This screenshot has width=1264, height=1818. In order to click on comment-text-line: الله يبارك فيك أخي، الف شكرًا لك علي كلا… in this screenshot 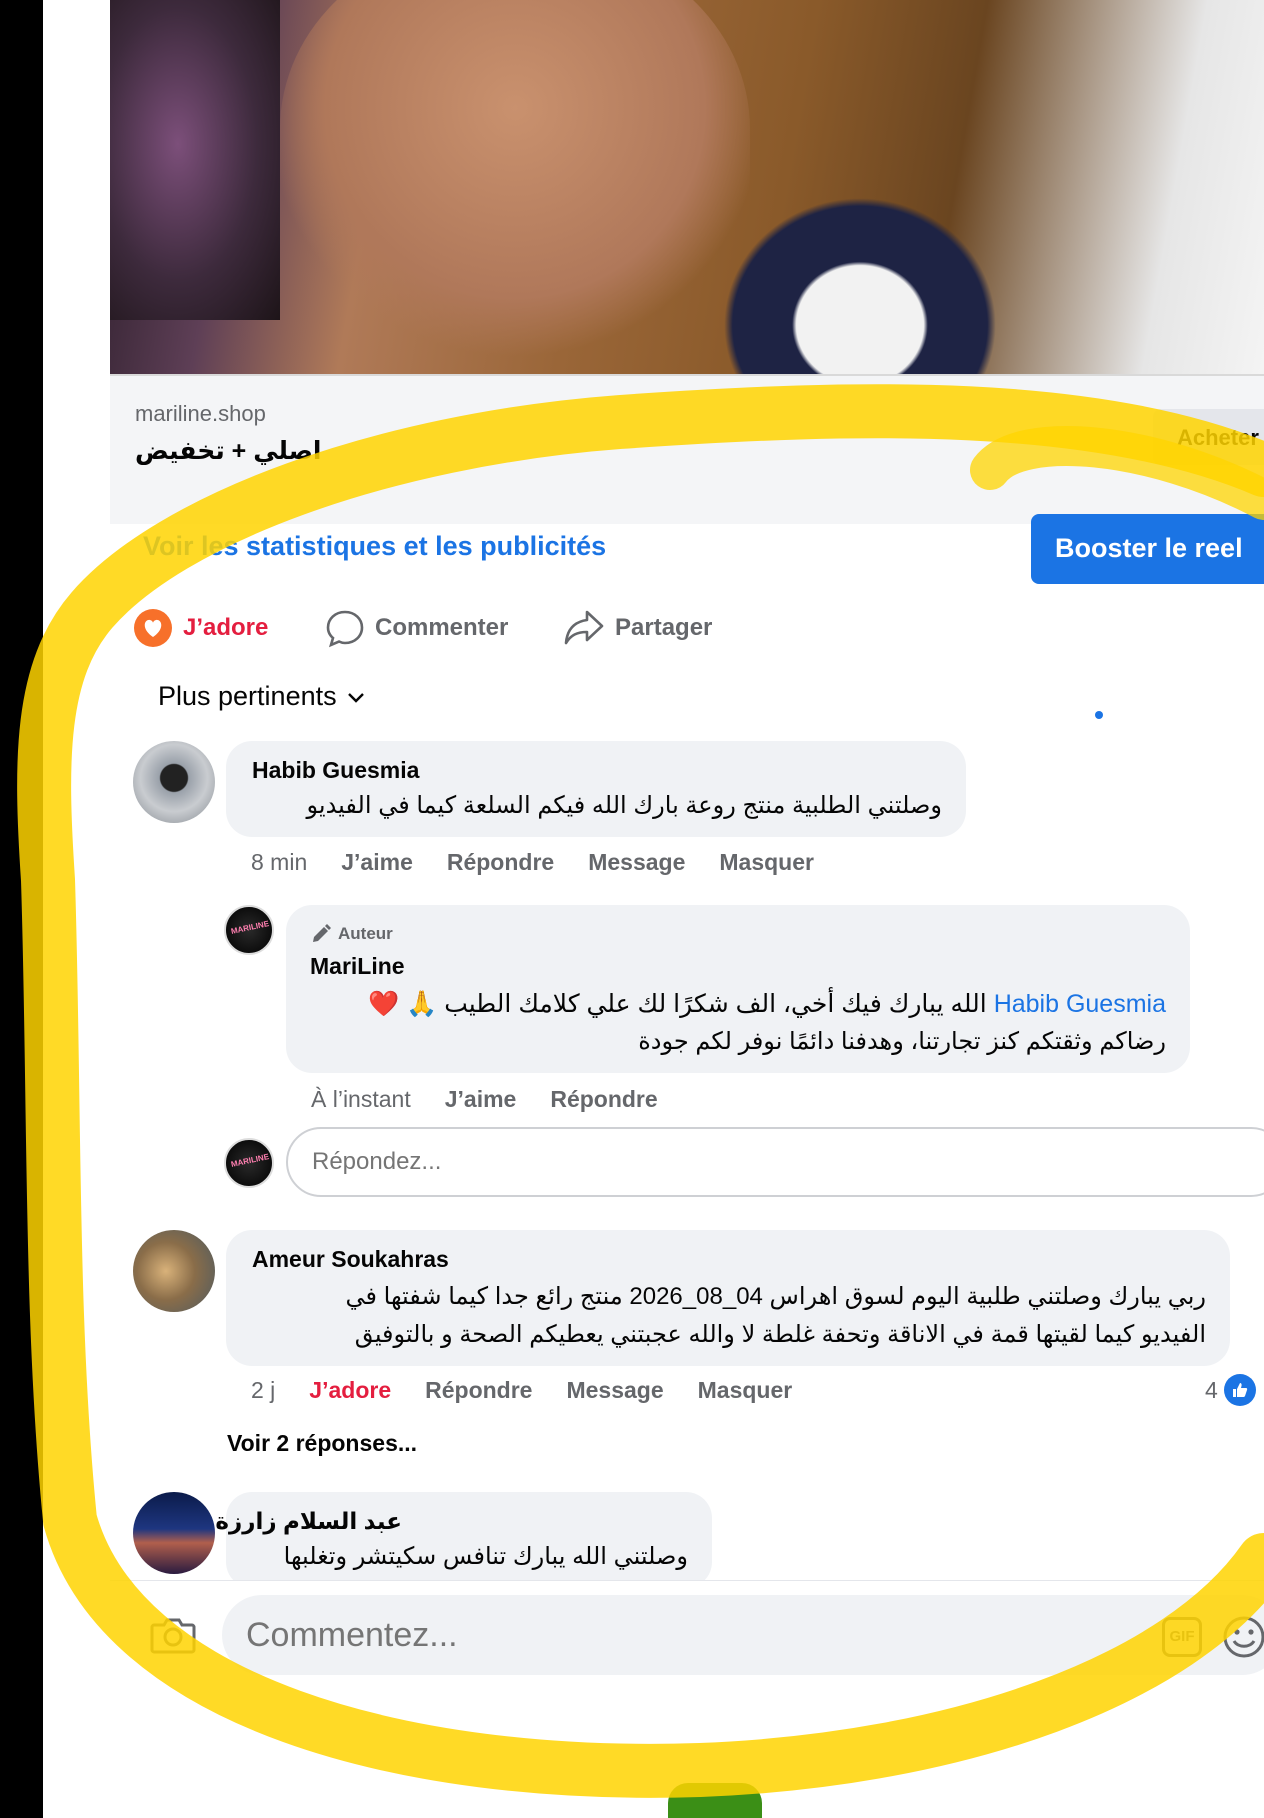, I will do `click(677, 1004)`.